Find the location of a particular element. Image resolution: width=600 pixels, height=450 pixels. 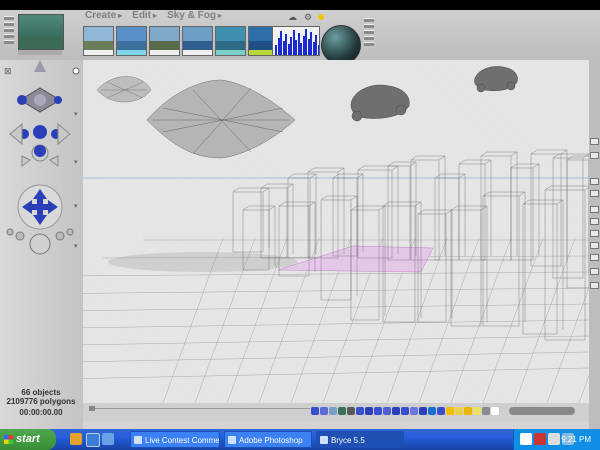

camera-trackball is located at coordinates (40, 207).